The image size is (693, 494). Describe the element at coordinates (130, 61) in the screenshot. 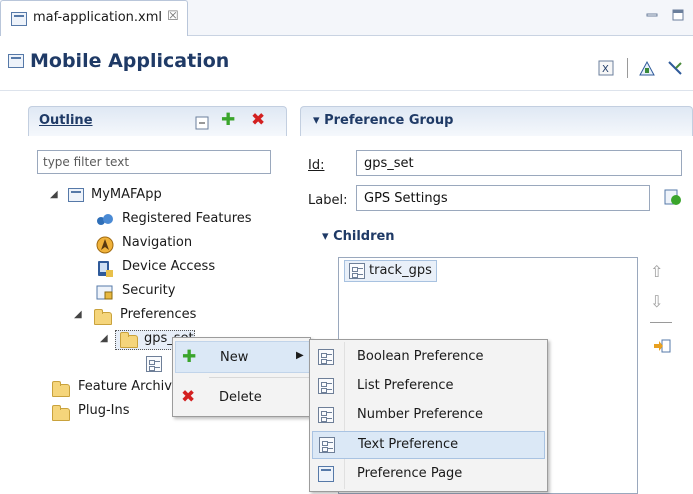

I see `page-title: Mobile Application` at that location.